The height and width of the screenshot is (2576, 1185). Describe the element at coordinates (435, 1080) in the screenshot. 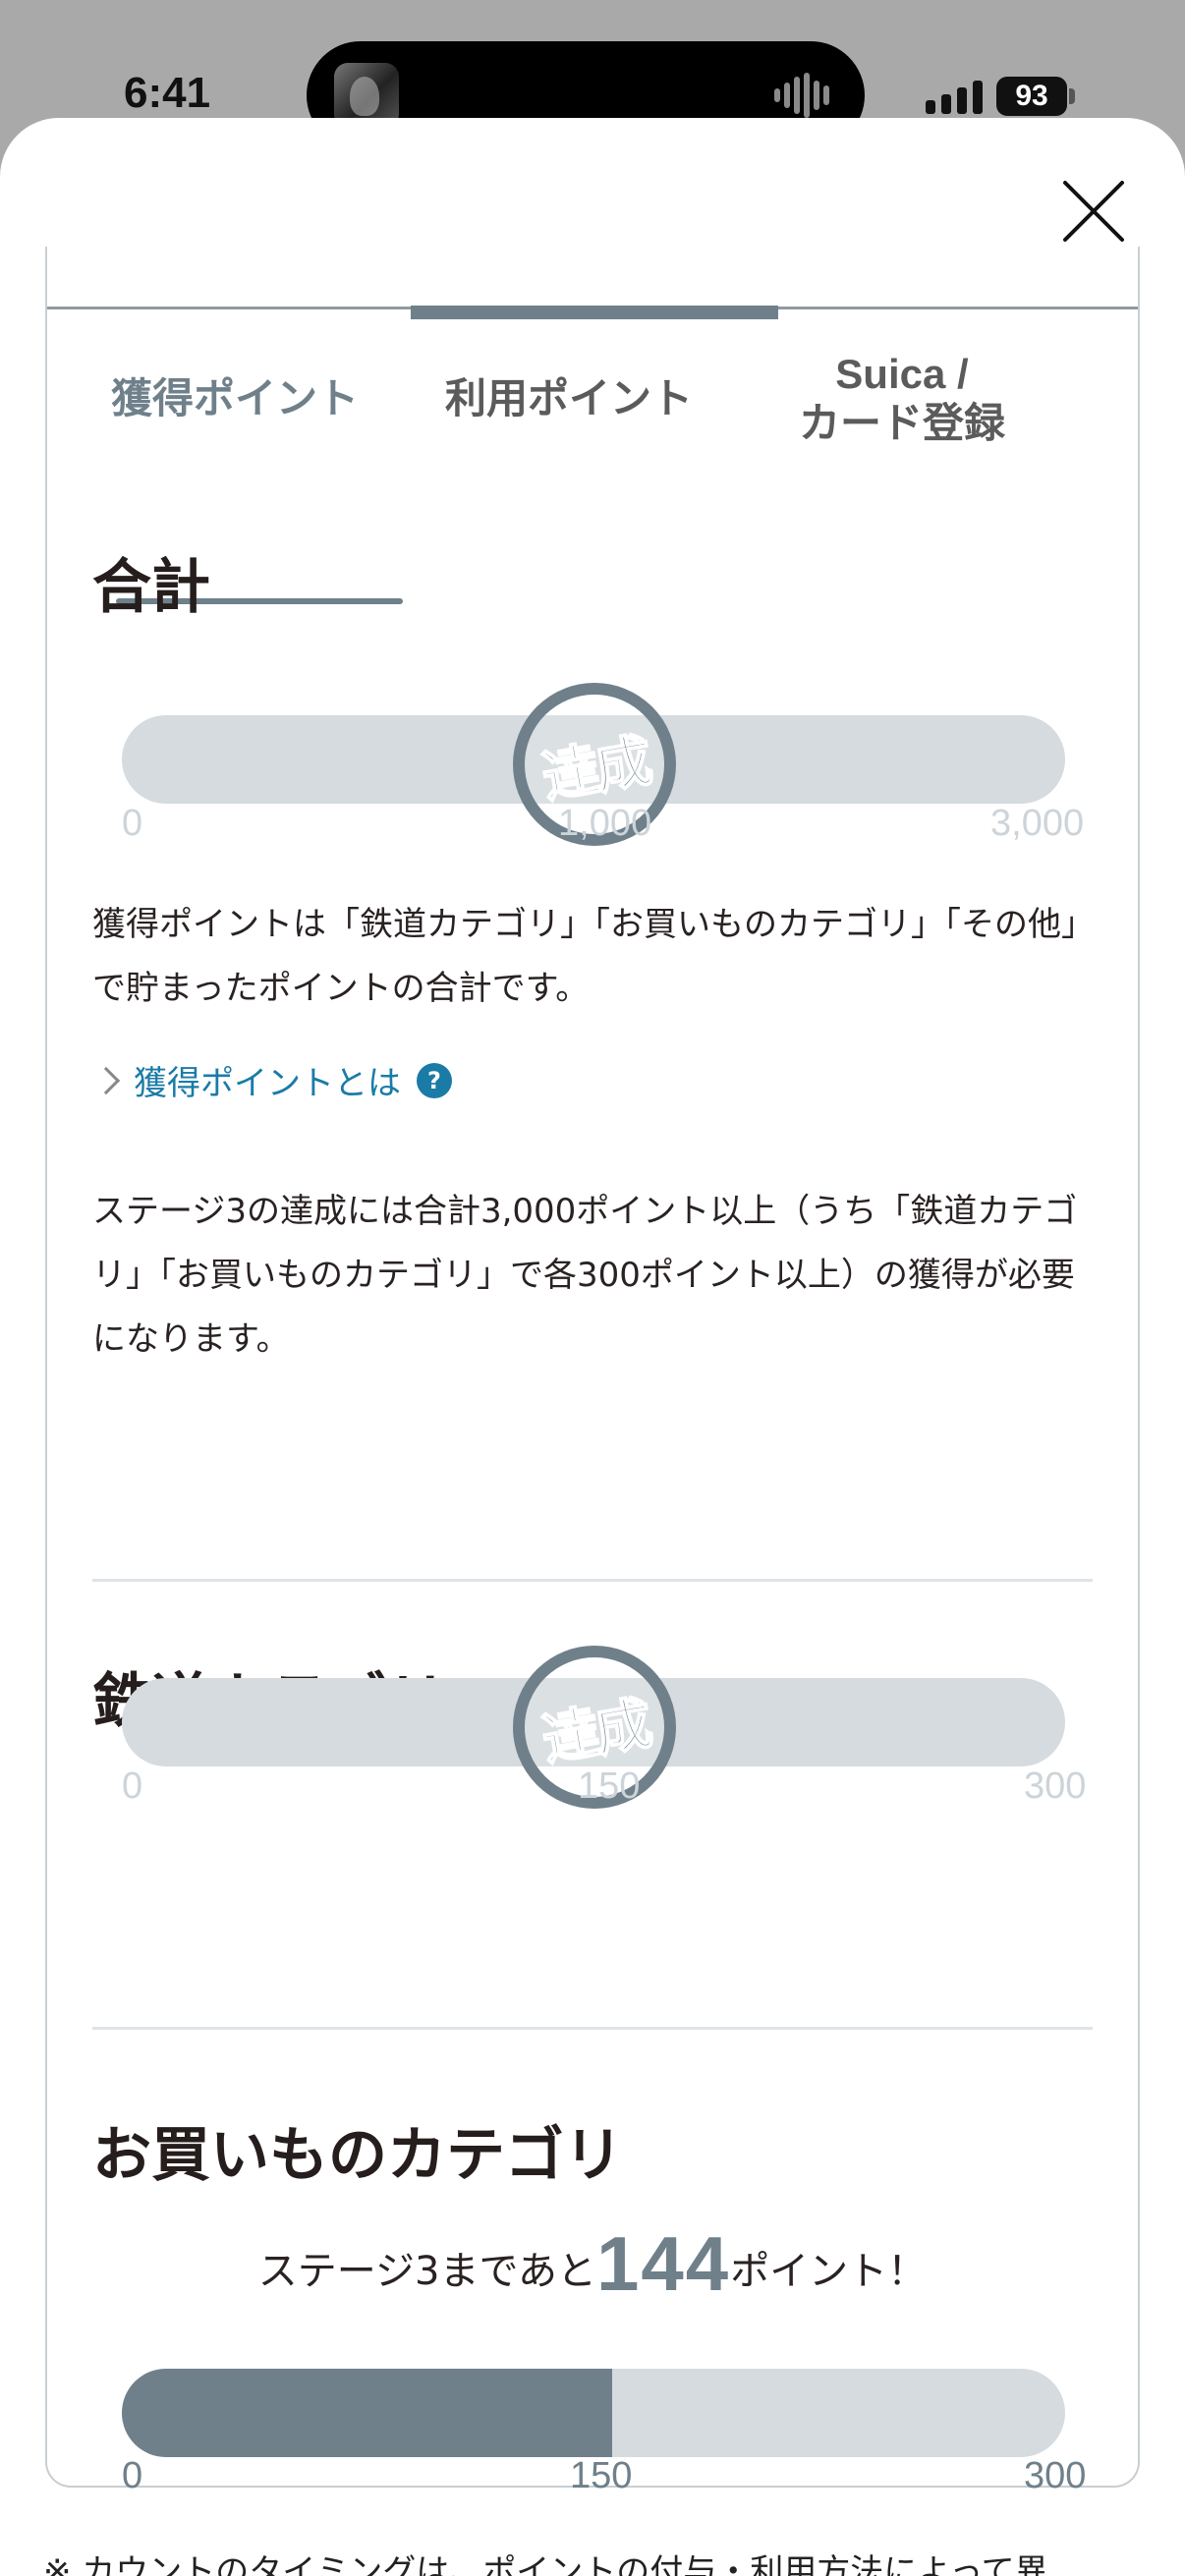

I see `question-mark-circle-icon: ?` at that location.